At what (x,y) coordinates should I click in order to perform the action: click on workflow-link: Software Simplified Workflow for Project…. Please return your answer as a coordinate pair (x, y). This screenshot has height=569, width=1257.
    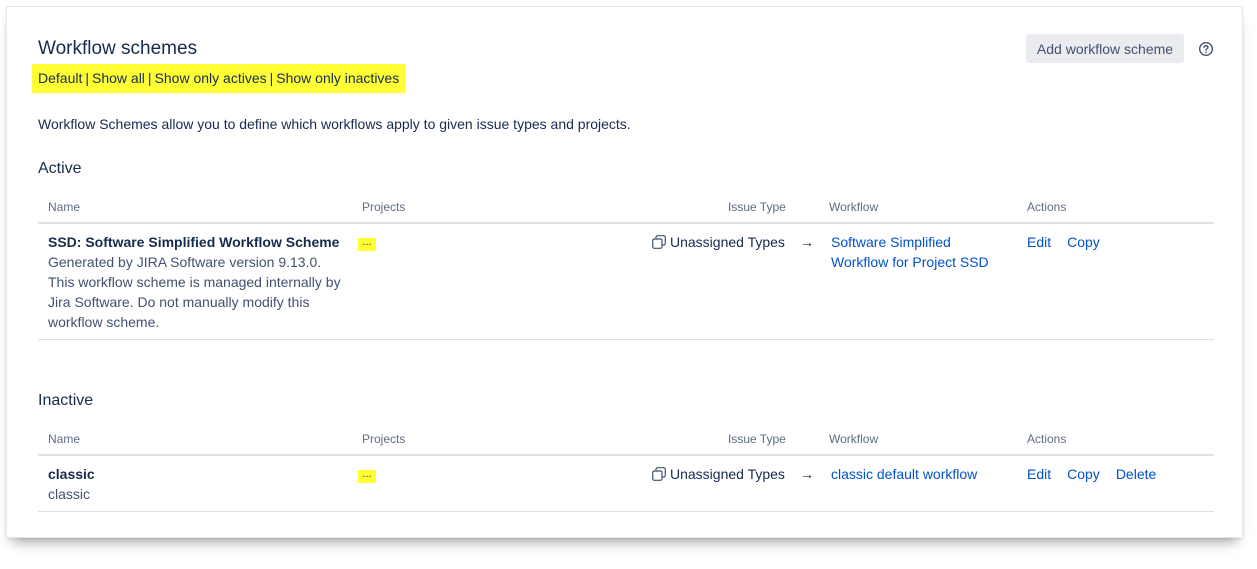
    Looking at the image, I should click on (916, 252).